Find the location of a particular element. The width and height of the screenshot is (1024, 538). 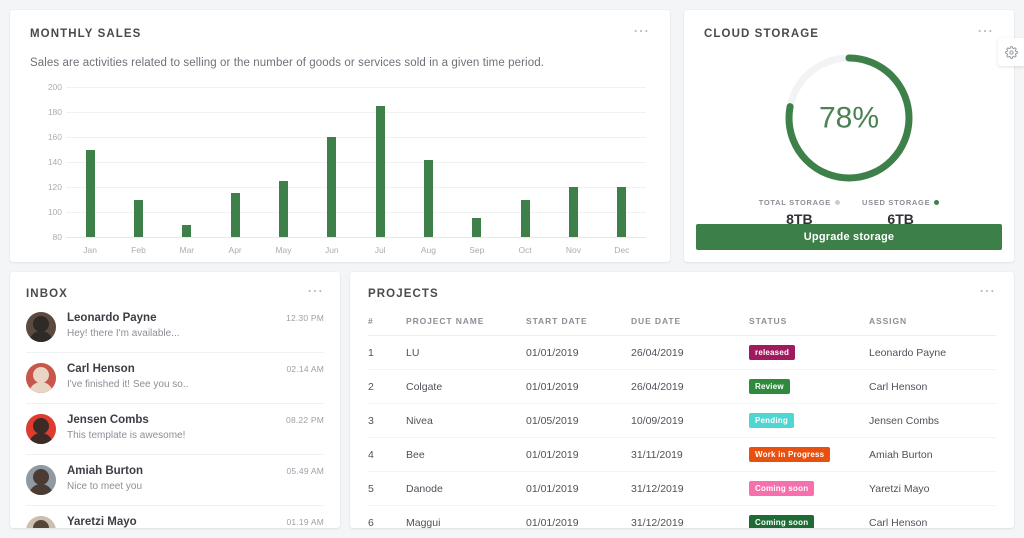

monthly-sales-header: MONTHLY SALES ⋯ is located at coordinates (340, 32).